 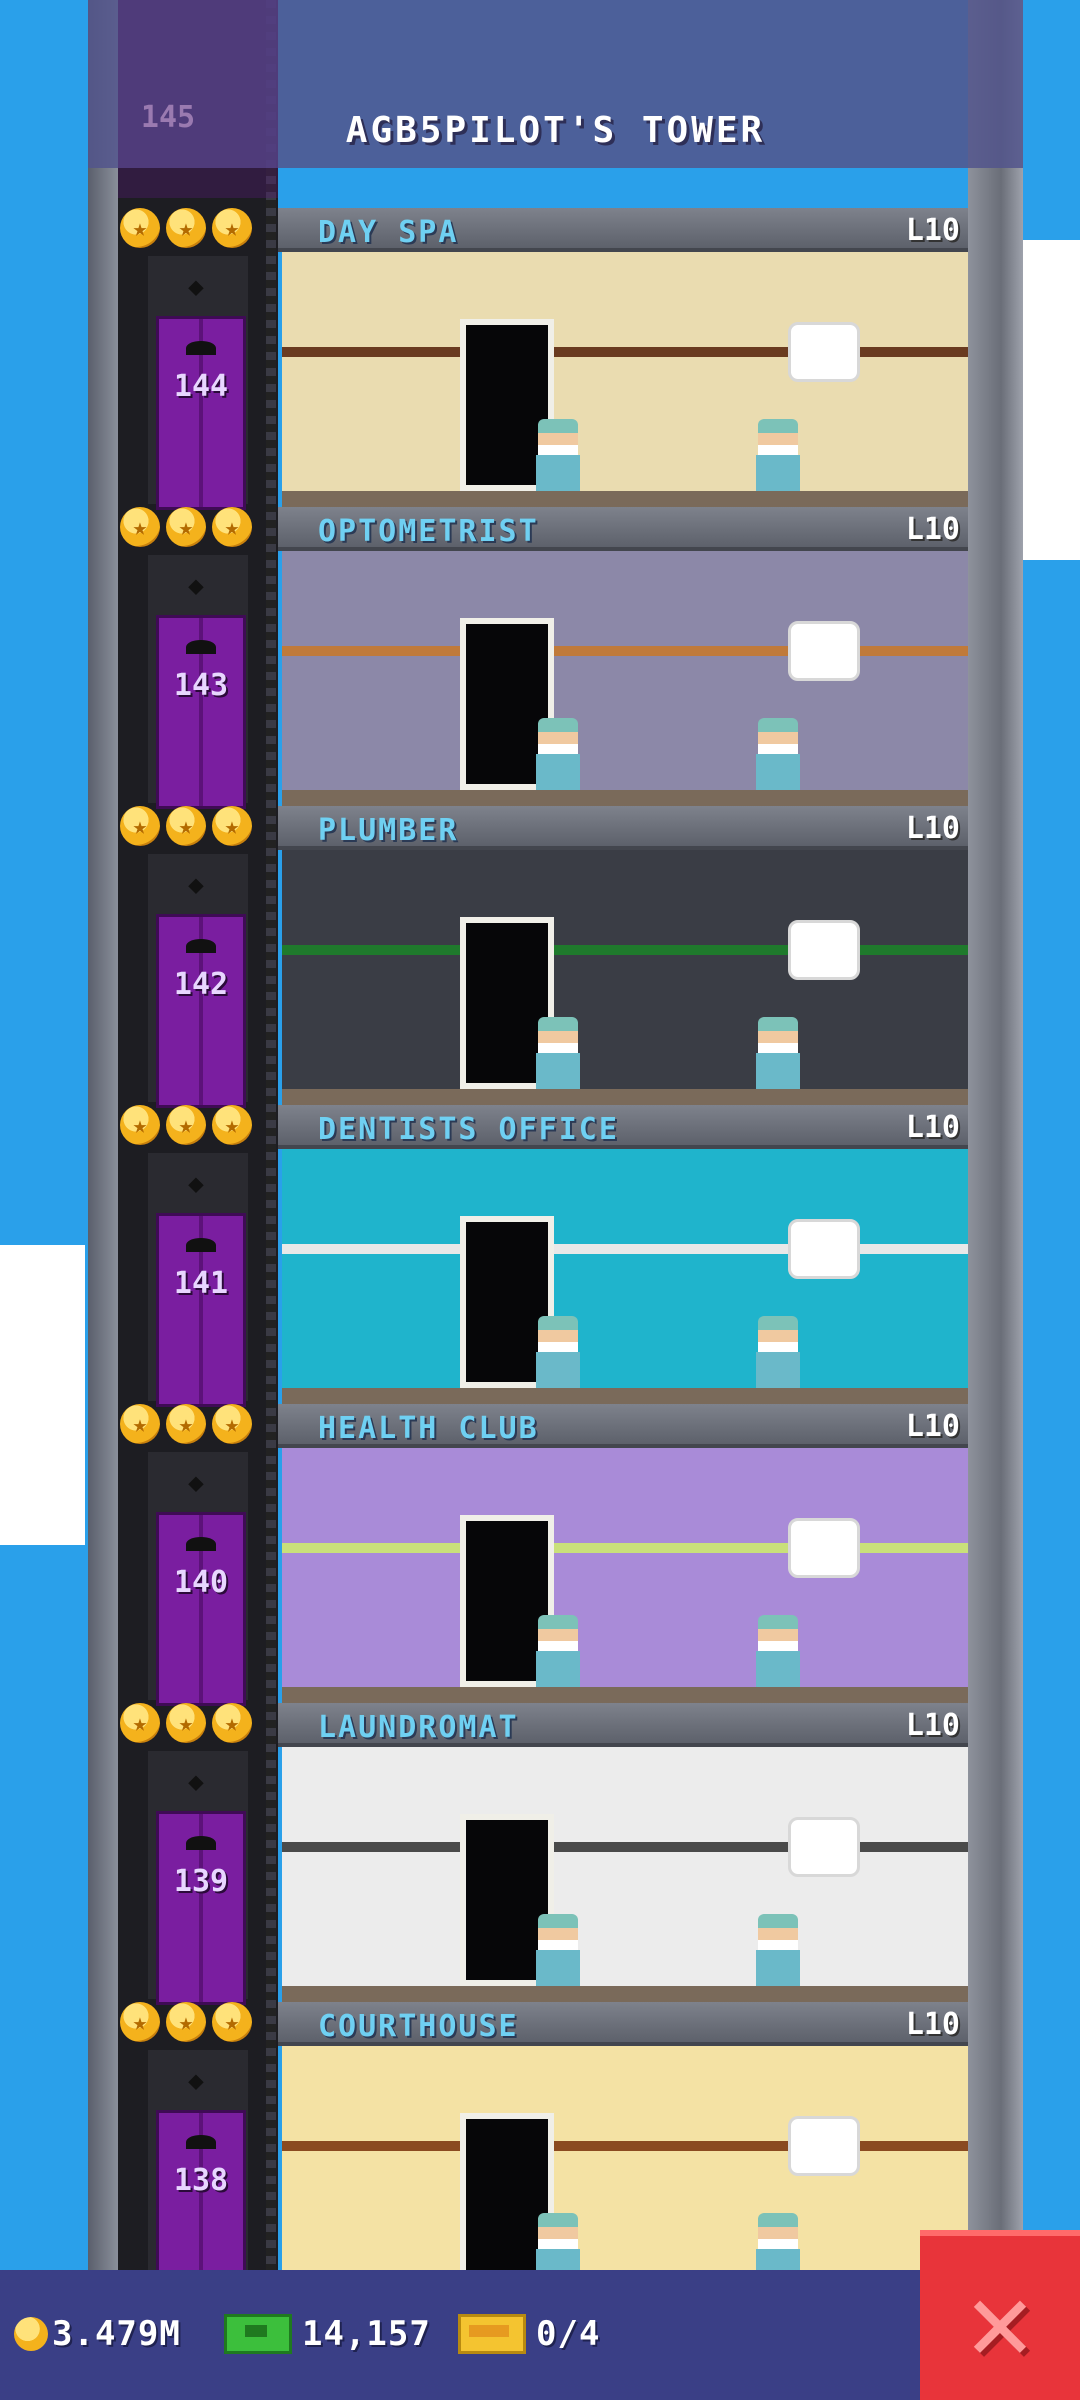 What do you see at coordinates (428, 1428) in the screenshot?
I see `floor-name: HEALTH CLUB` at bounding box center [428, 1428].